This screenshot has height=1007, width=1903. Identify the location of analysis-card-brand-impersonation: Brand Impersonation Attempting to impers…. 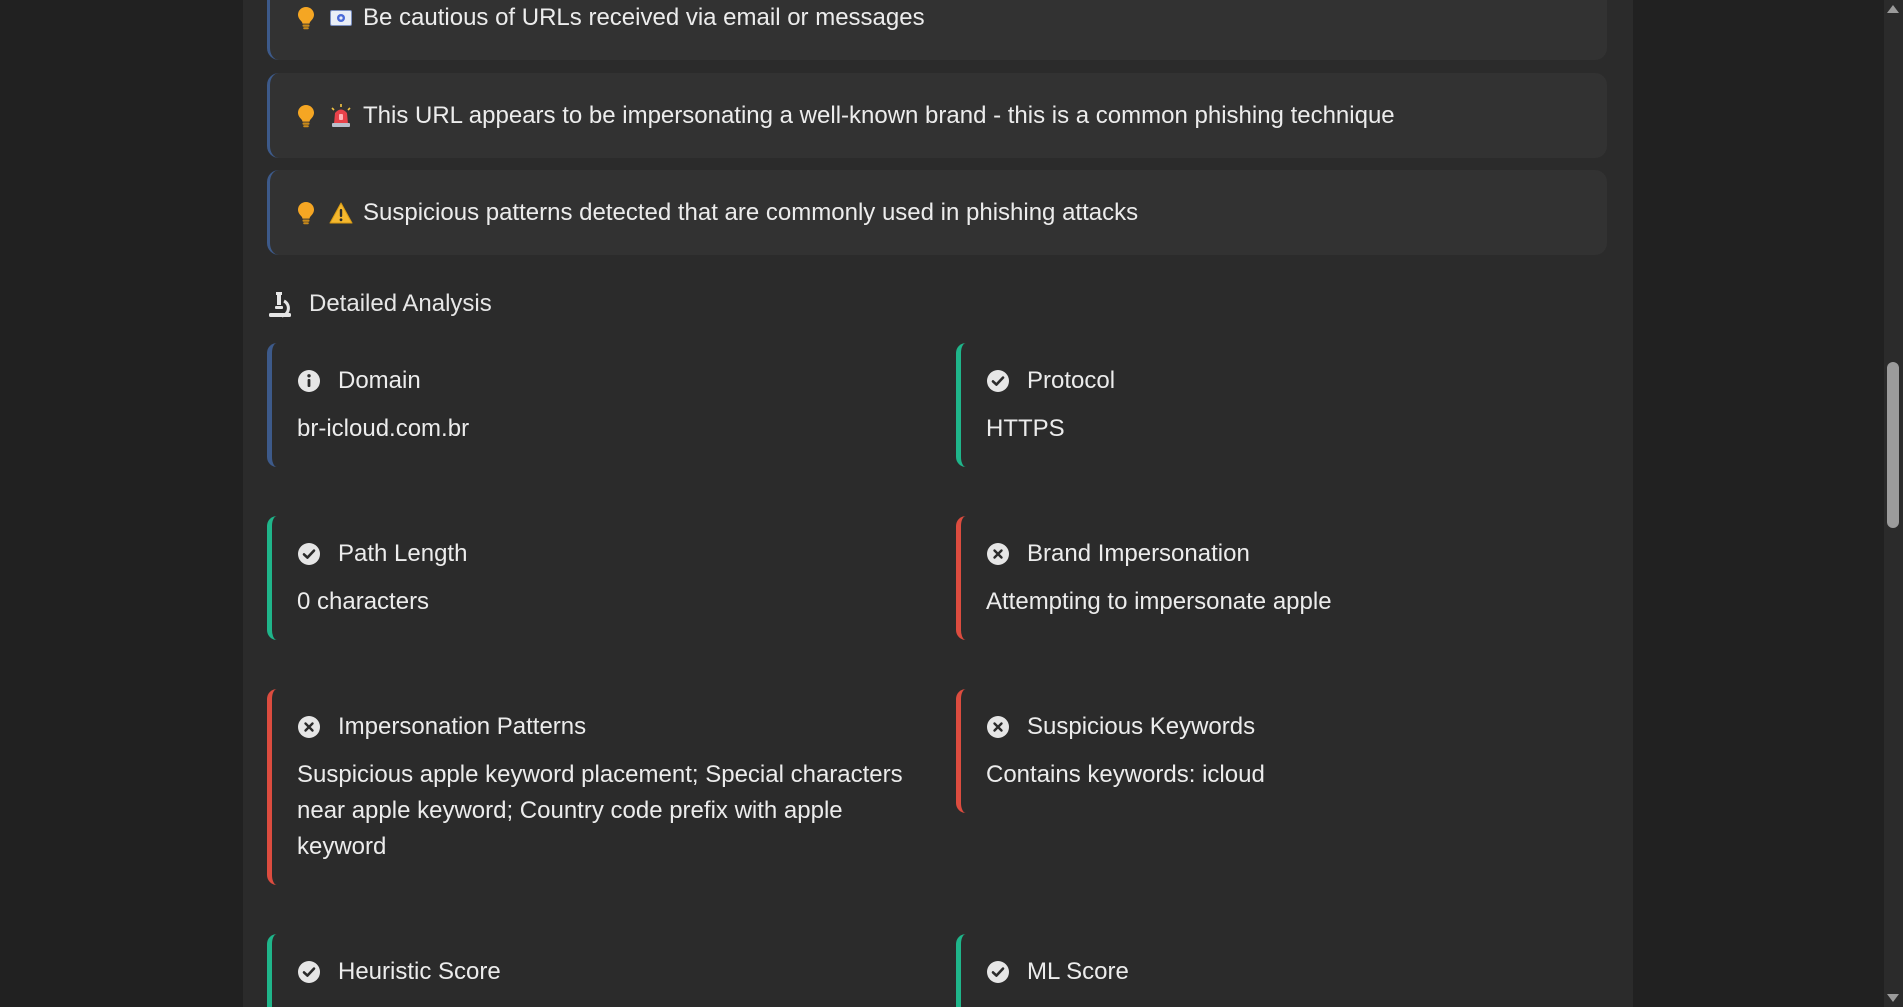
(1286, 578).